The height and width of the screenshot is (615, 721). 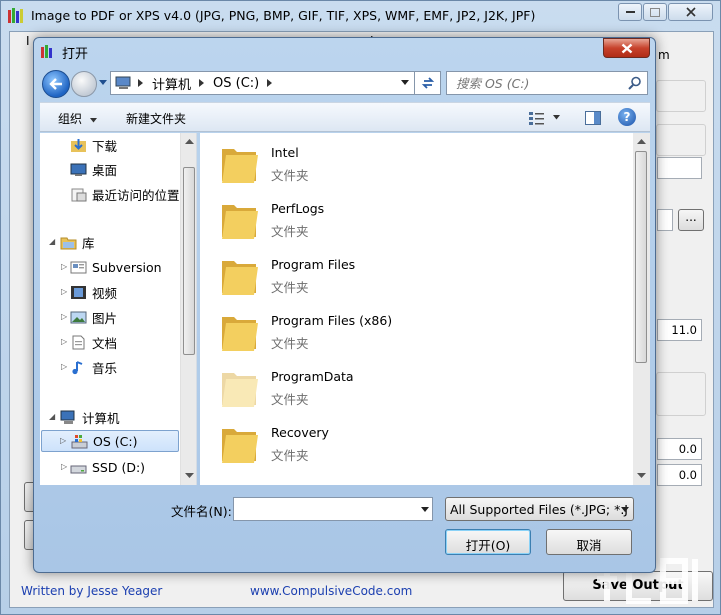 I want to click on views-icon, so click(x=537, y=118).